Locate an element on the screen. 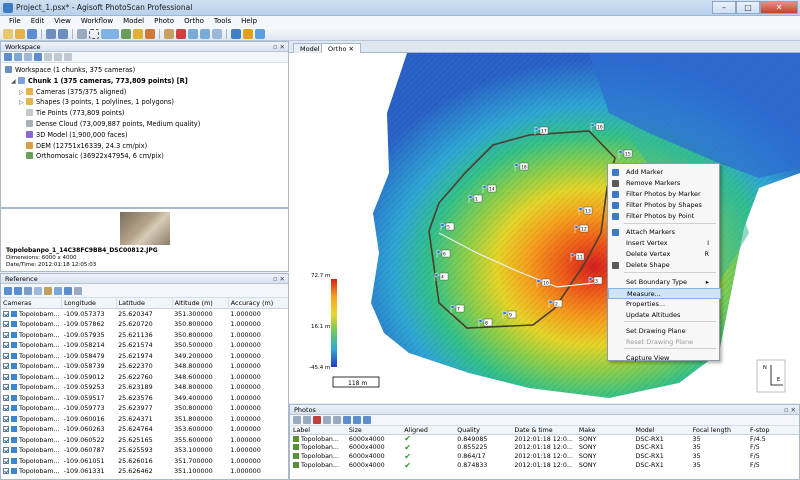 The height and width of the screenshot is (480, 800). small-icons-icon is located at coordinates (357, 420).